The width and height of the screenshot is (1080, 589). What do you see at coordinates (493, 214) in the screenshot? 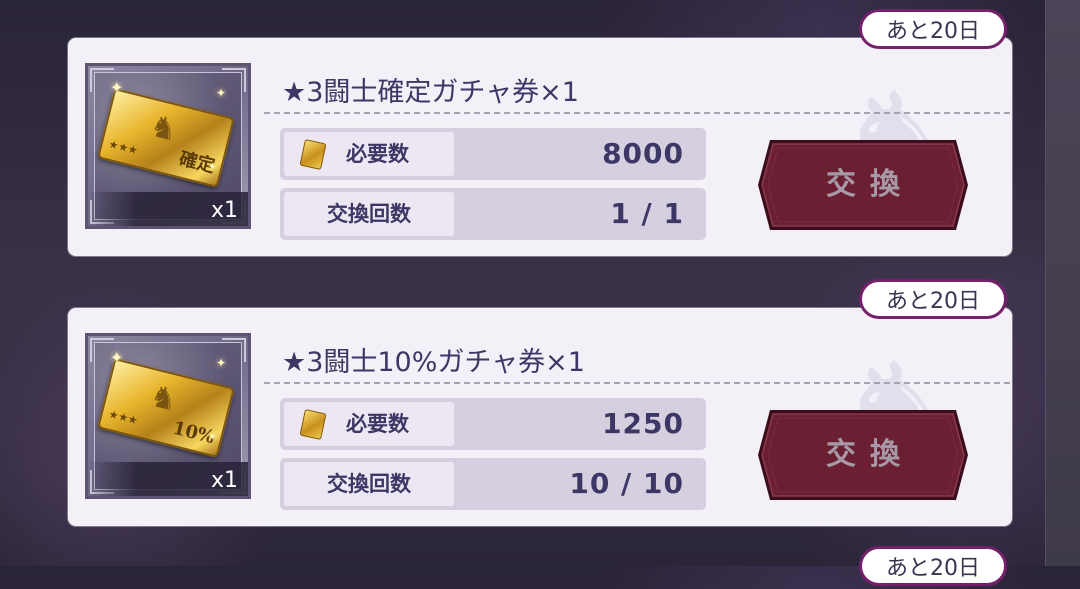
I see `exchange-count-row: 交換回数 1 / 1` at bounding box center [493, 214].